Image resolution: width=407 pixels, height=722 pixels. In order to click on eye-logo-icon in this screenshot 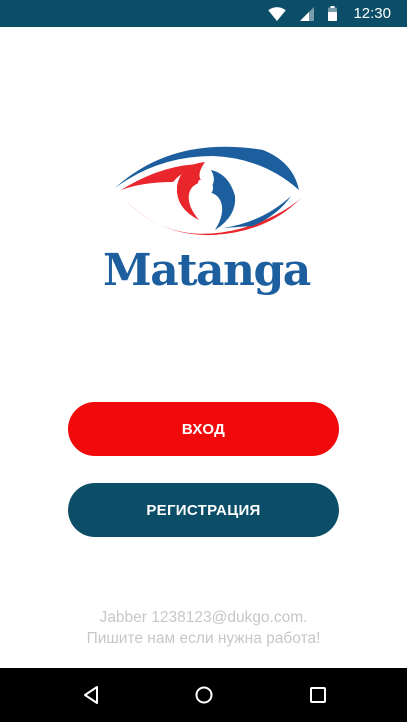, I will do `click(208, 191)`.